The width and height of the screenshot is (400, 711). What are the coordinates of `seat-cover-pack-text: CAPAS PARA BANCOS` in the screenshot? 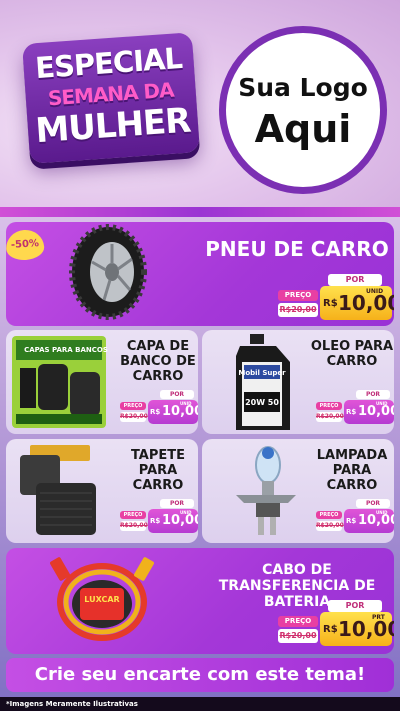 It's located at (66, 350).